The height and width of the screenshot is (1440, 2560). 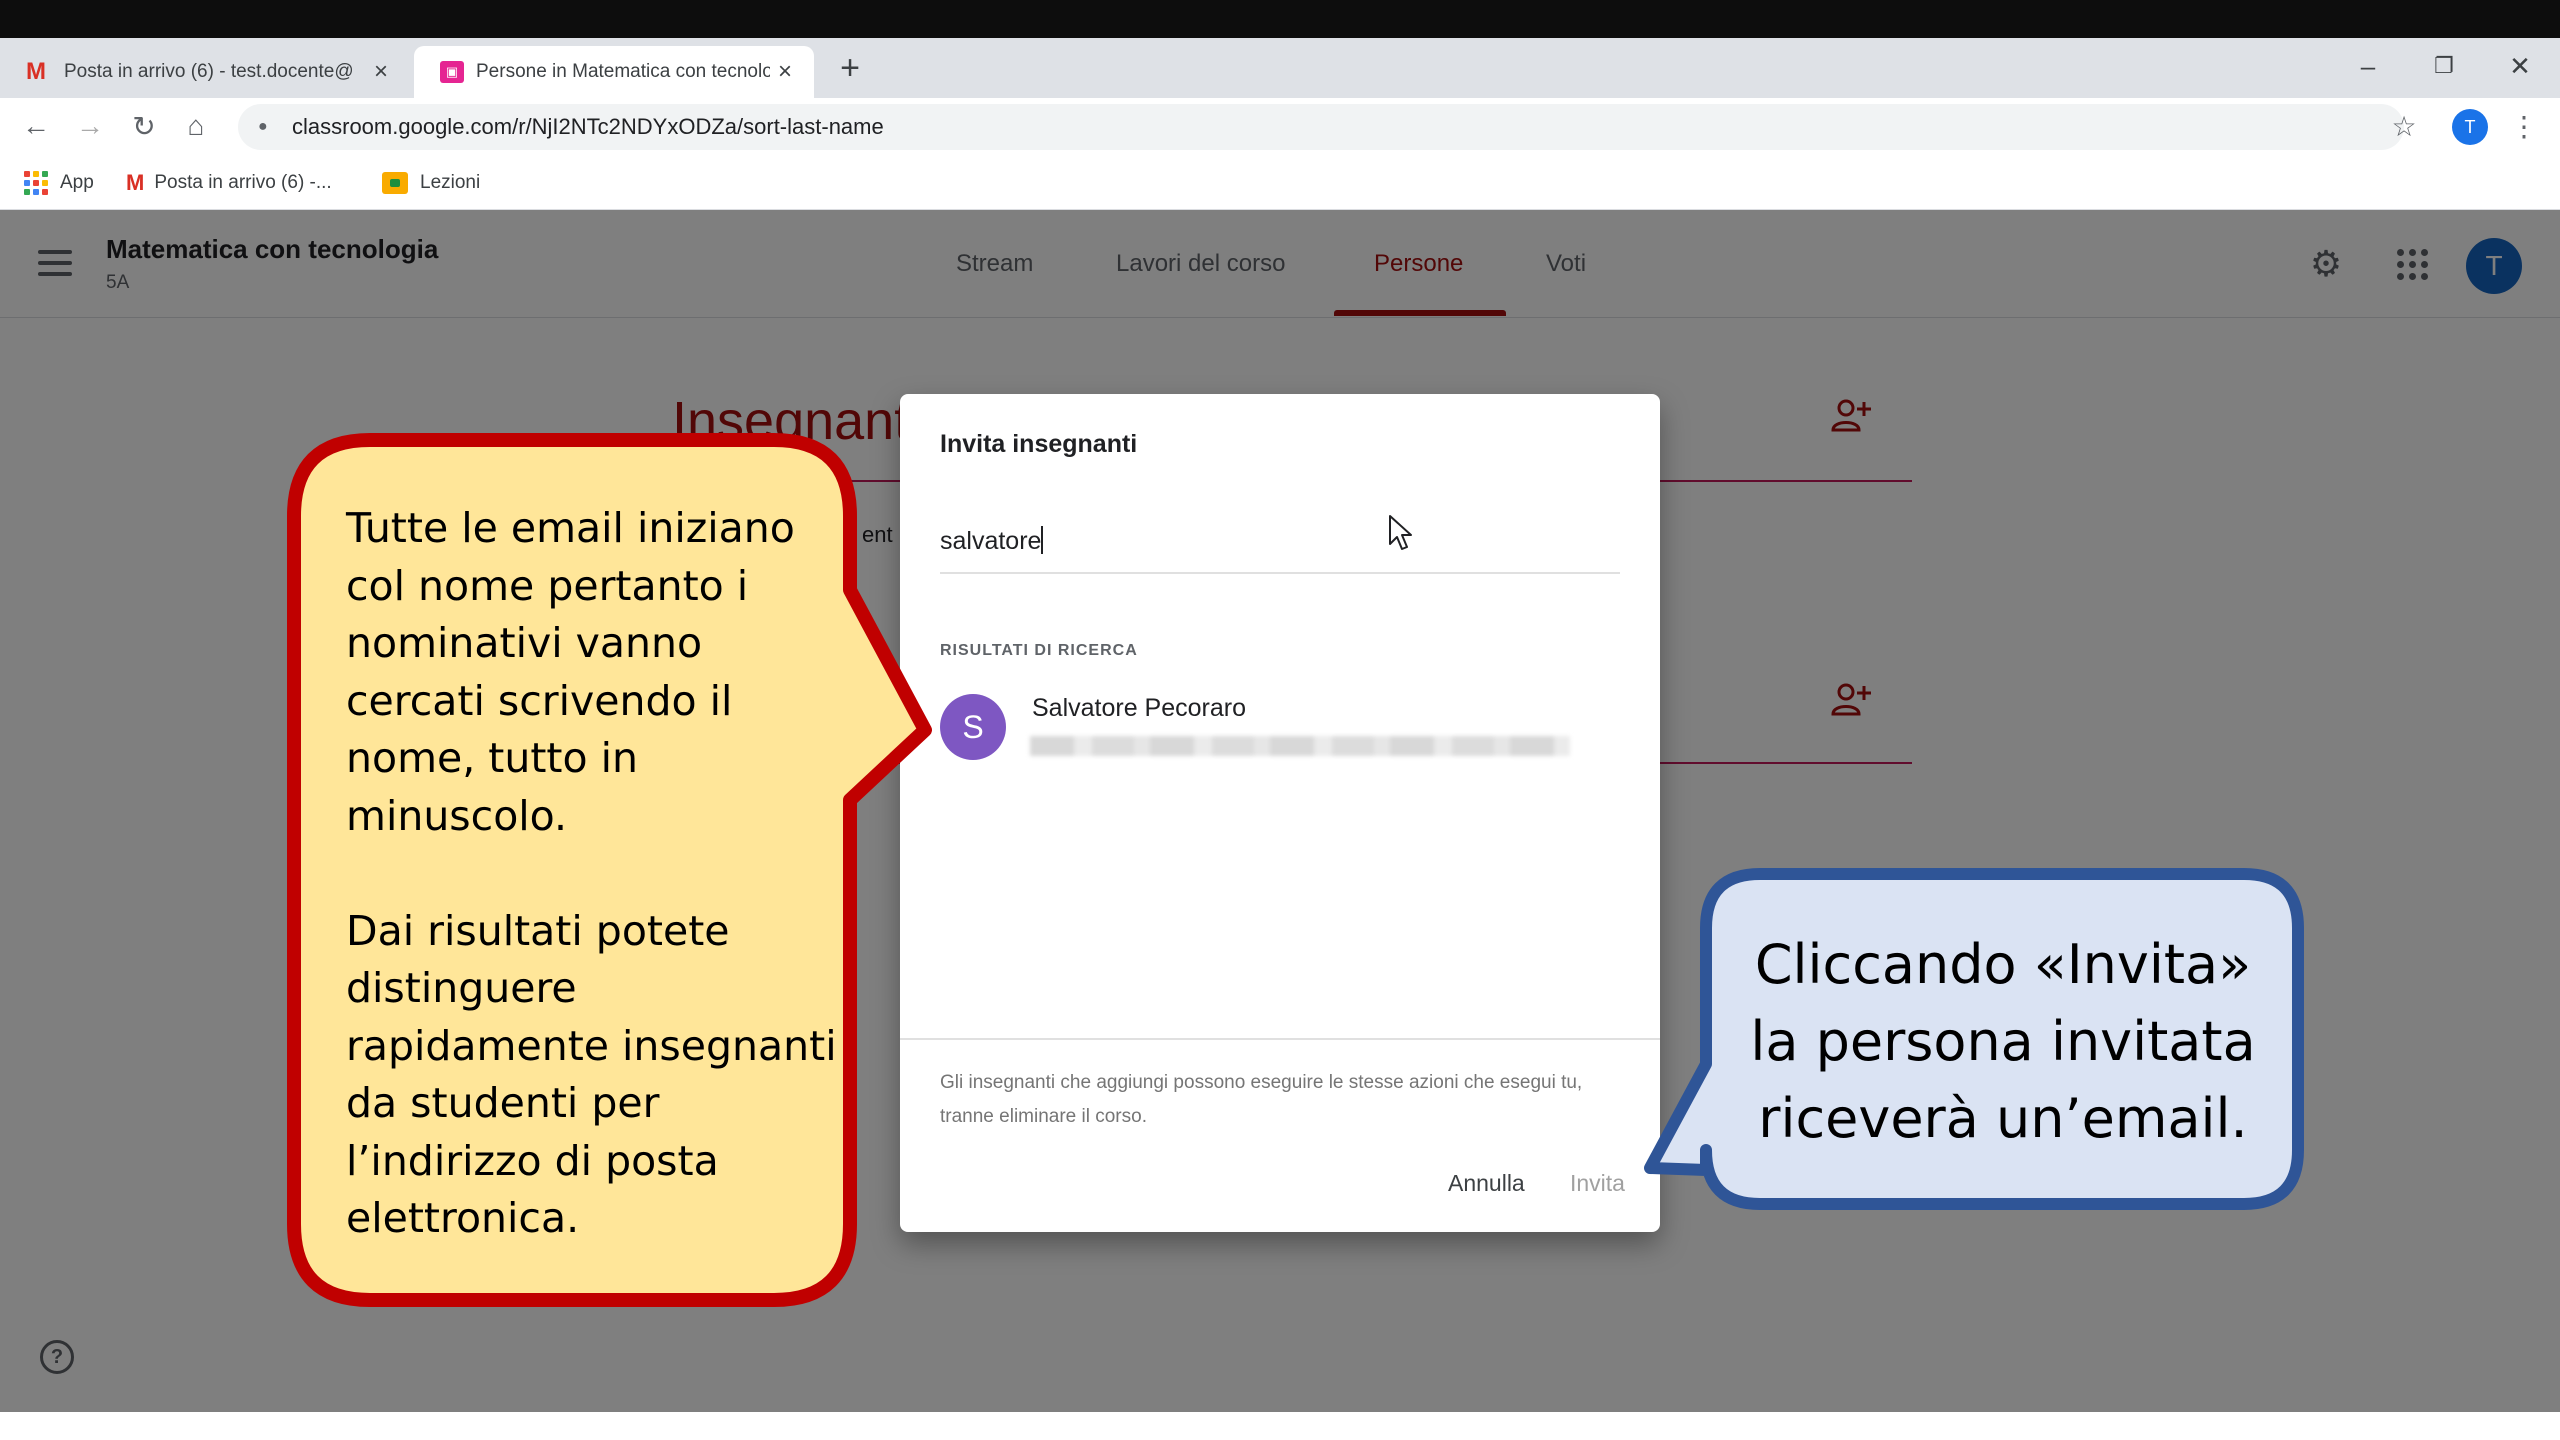 What do you see at coordinates (1280, 1426) in the screenshot?
I see `bottom-strip` at bounding box center [1280, 1426].